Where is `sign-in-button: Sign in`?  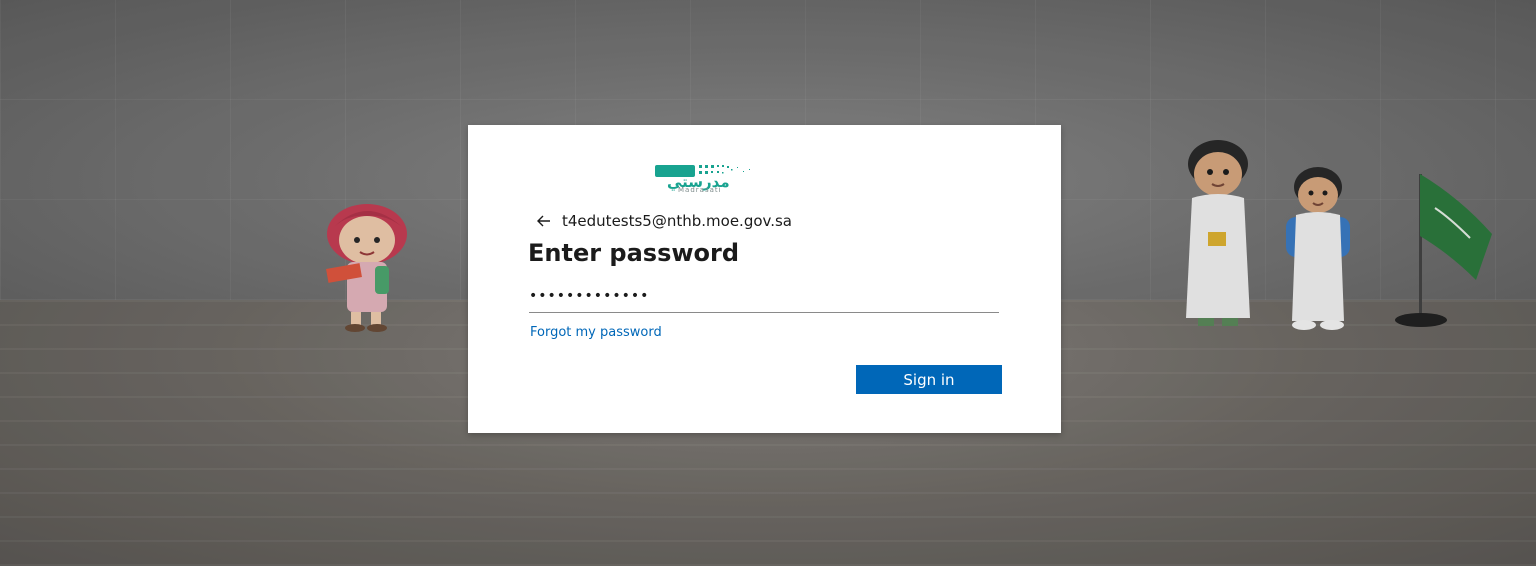
sign-in-button: Sign in is located at coordinates (929, 379).